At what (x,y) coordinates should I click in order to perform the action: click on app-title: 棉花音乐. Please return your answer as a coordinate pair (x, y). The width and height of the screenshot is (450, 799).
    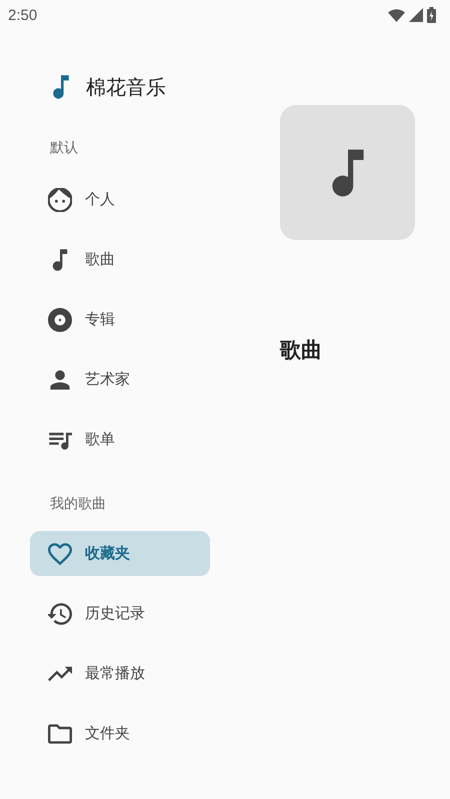
    Looking at the image, I should click on (126, 87).